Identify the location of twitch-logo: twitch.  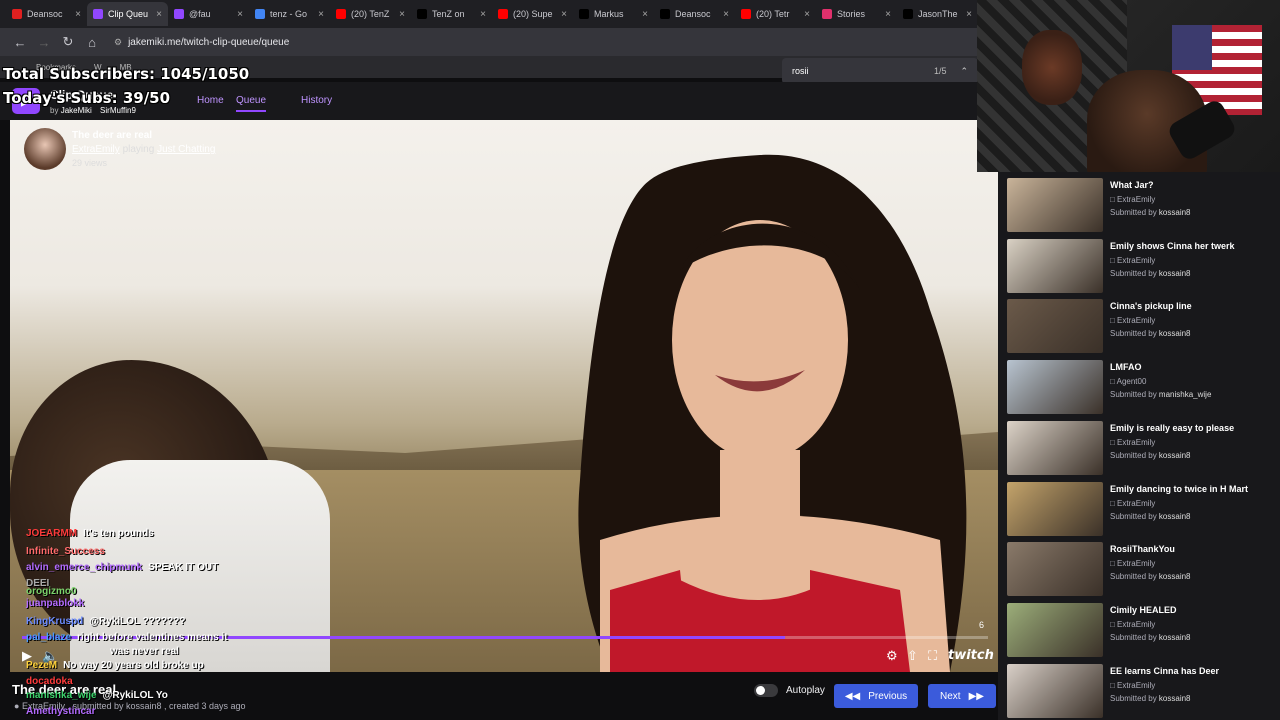
(971, 655).